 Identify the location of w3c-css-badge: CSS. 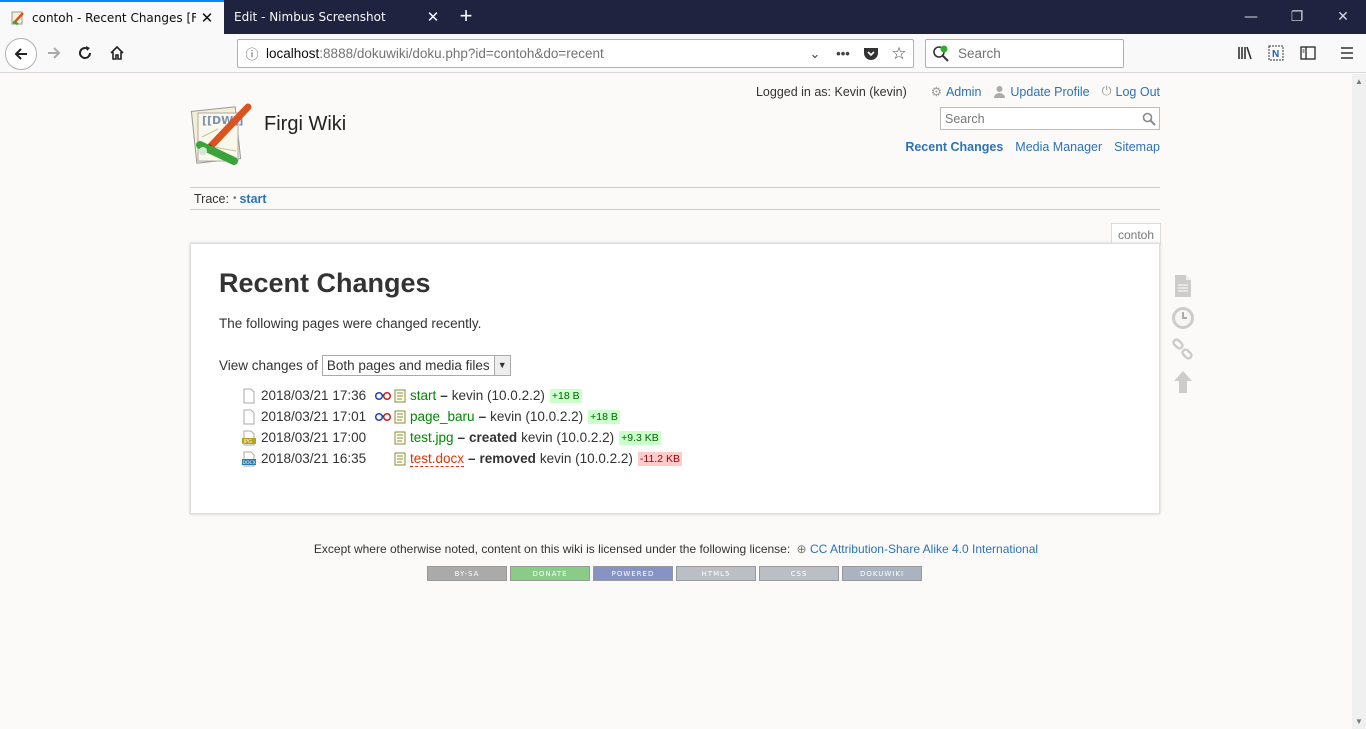
(799, 573).